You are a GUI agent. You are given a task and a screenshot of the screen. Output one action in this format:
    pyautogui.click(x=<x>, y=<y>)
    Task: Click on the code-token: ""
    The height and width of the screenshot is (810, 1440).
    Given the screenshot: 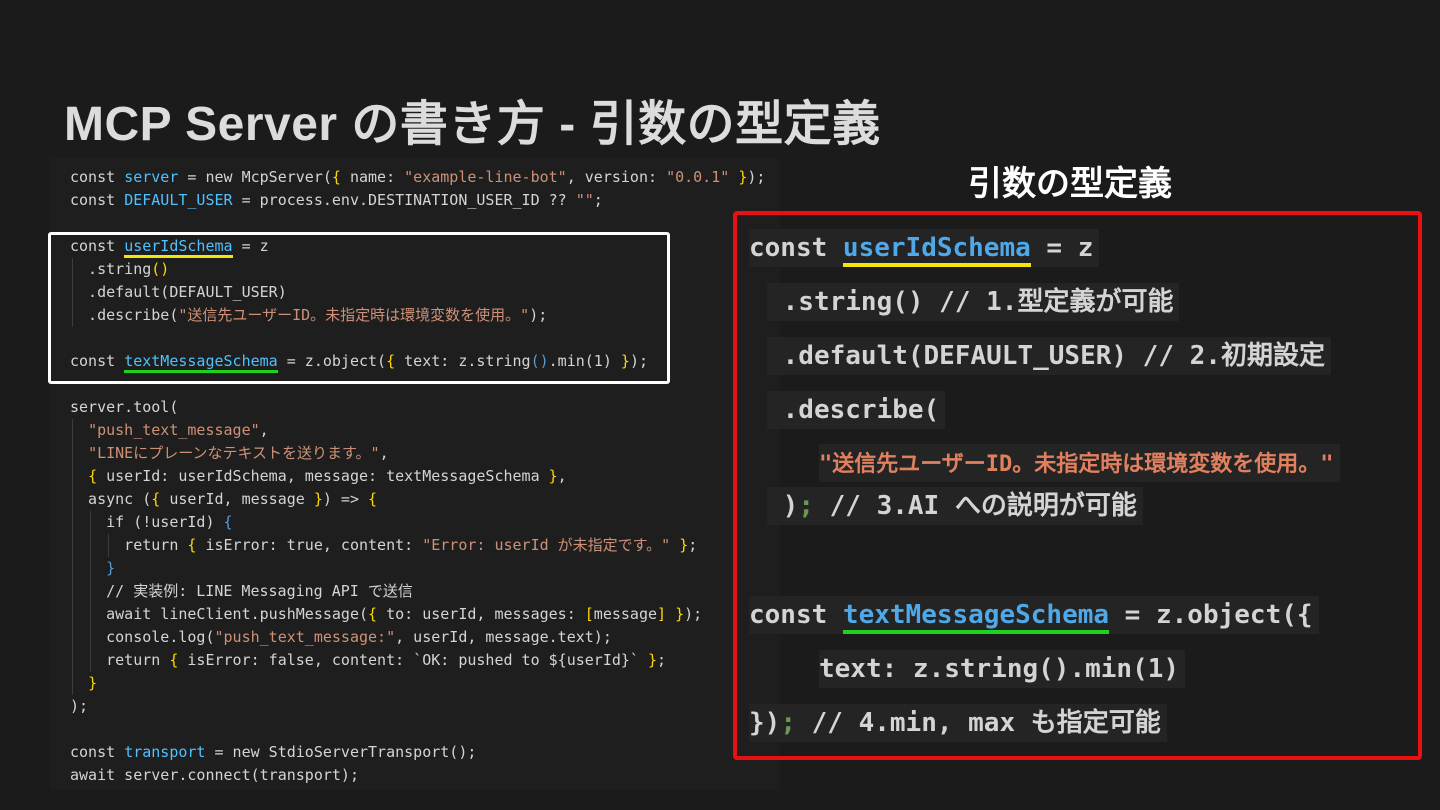 What is the action you would take?
    pyautogui.click(x=584, y=200)
    